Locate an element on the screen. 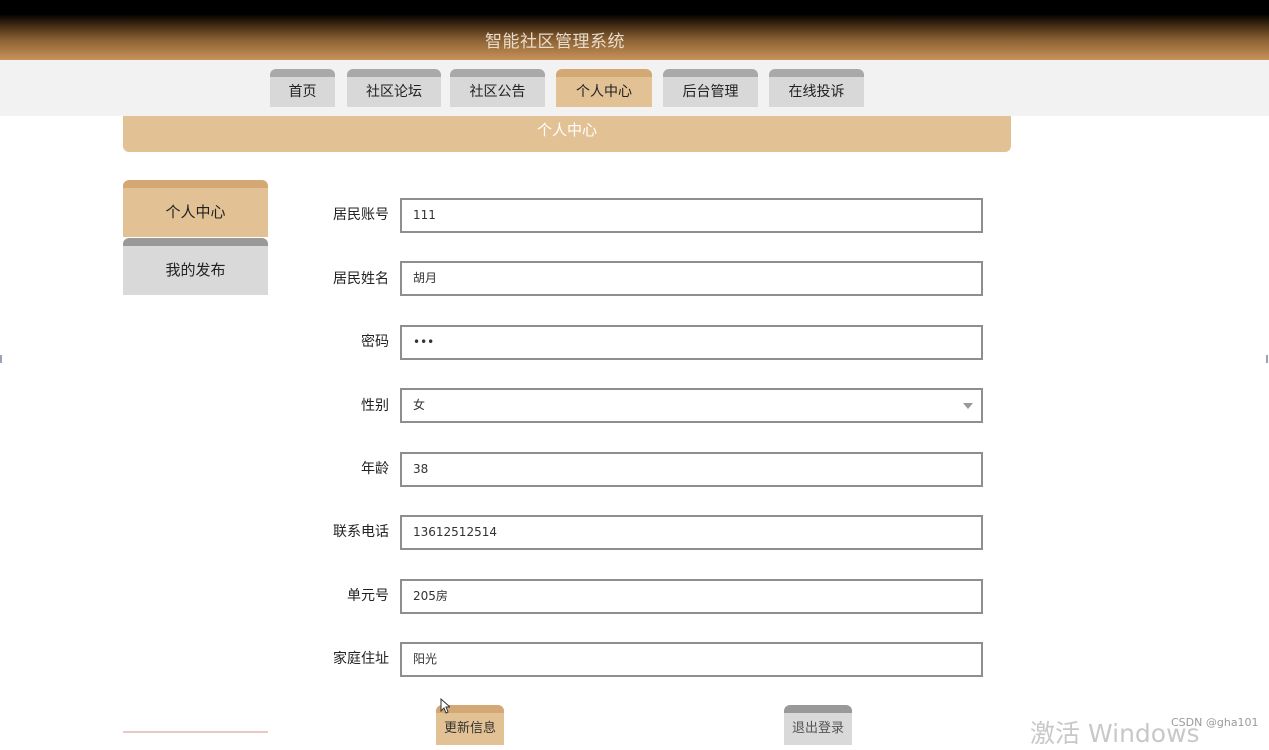 This screenshot has height=750, width=1269. phone-field: 13612512514 is located at coordinates (691, 532).